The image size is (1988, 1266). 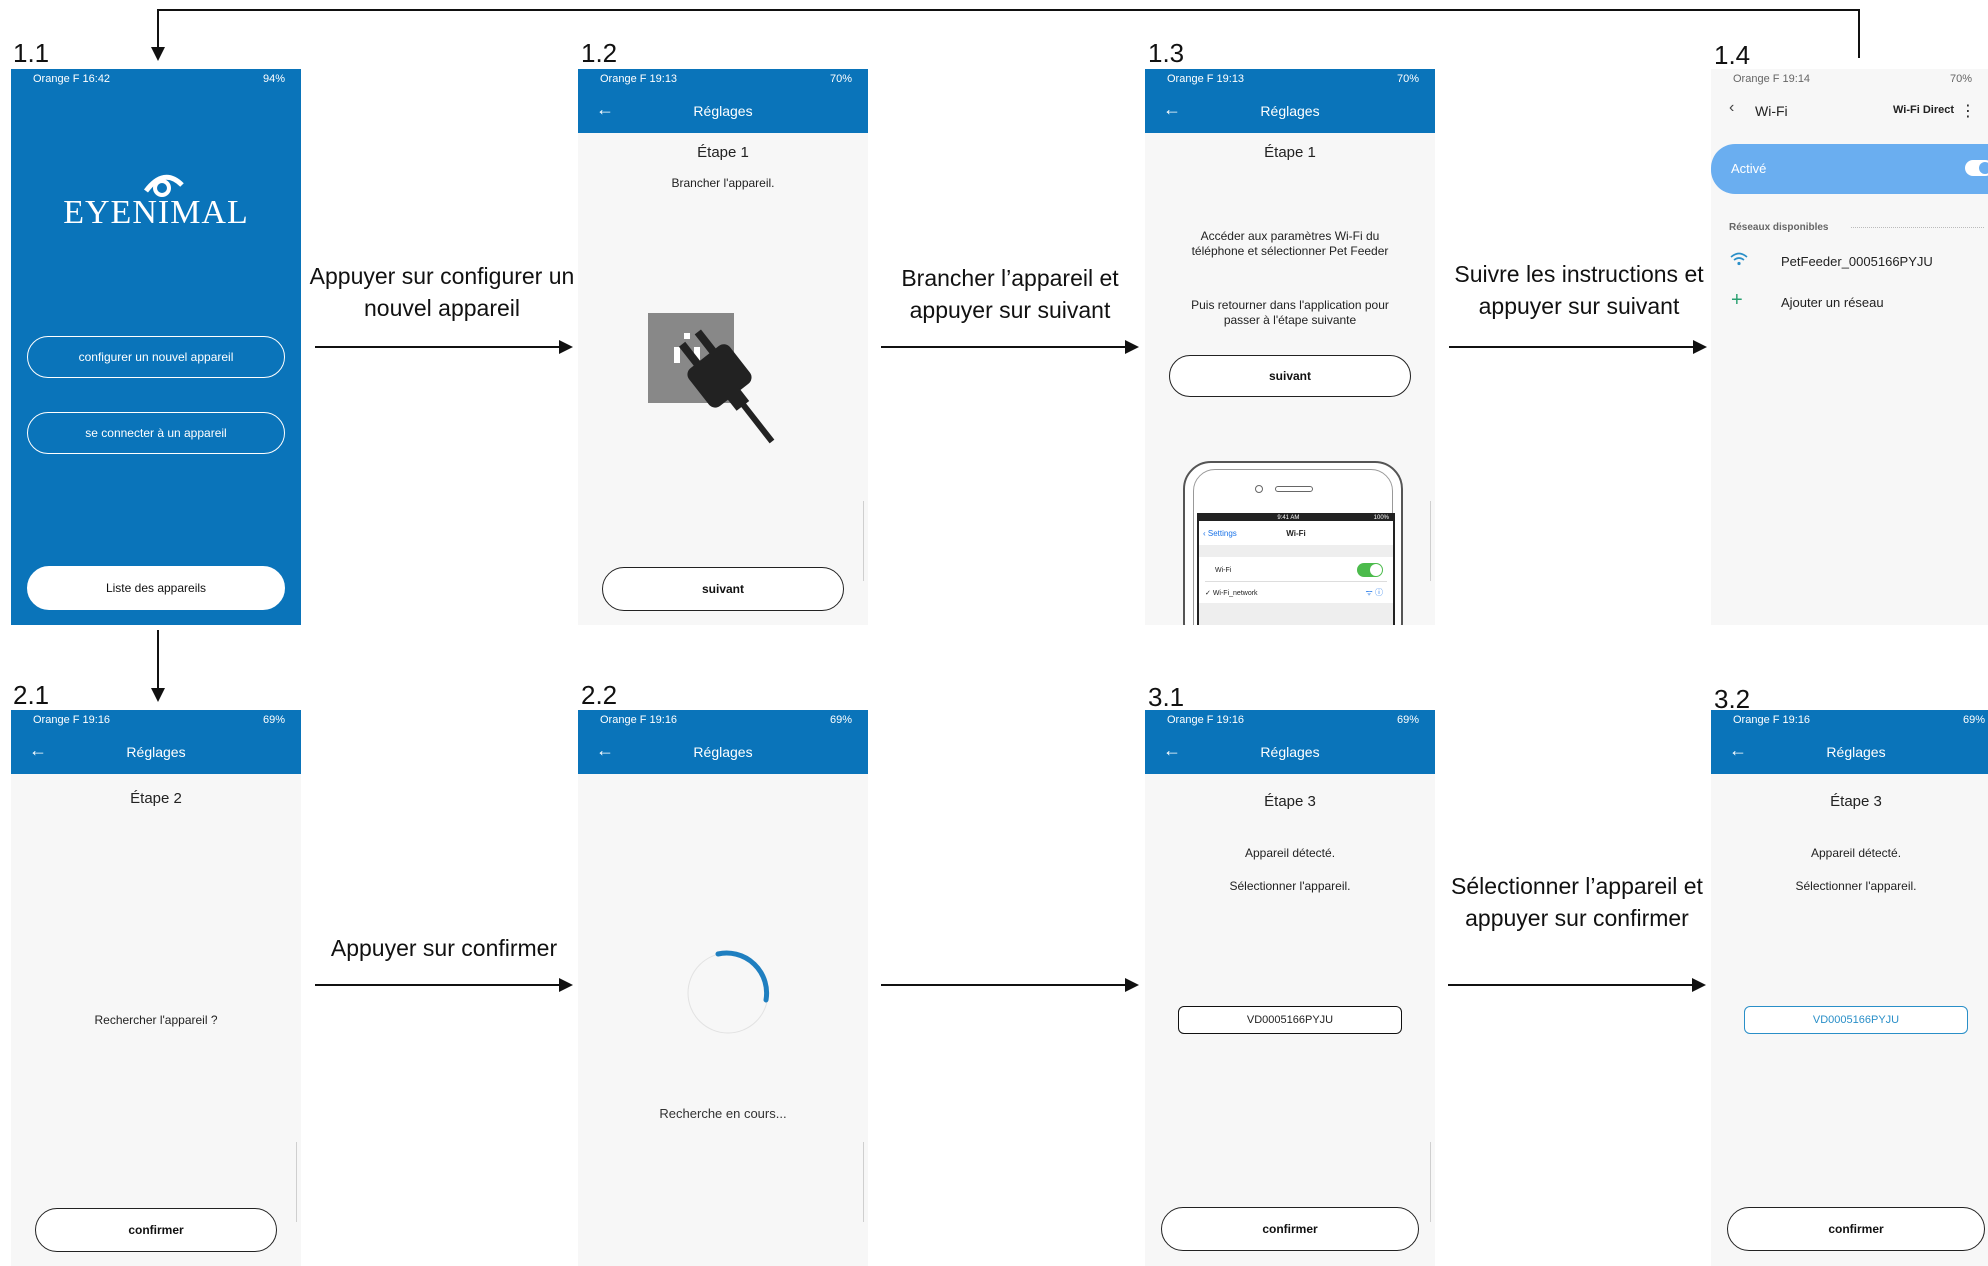 What do you see at coordinates (1223, 570) in the screenshot?
I see `wifi-row-label: Wi-Fi` at bounding box center [1223, 570].